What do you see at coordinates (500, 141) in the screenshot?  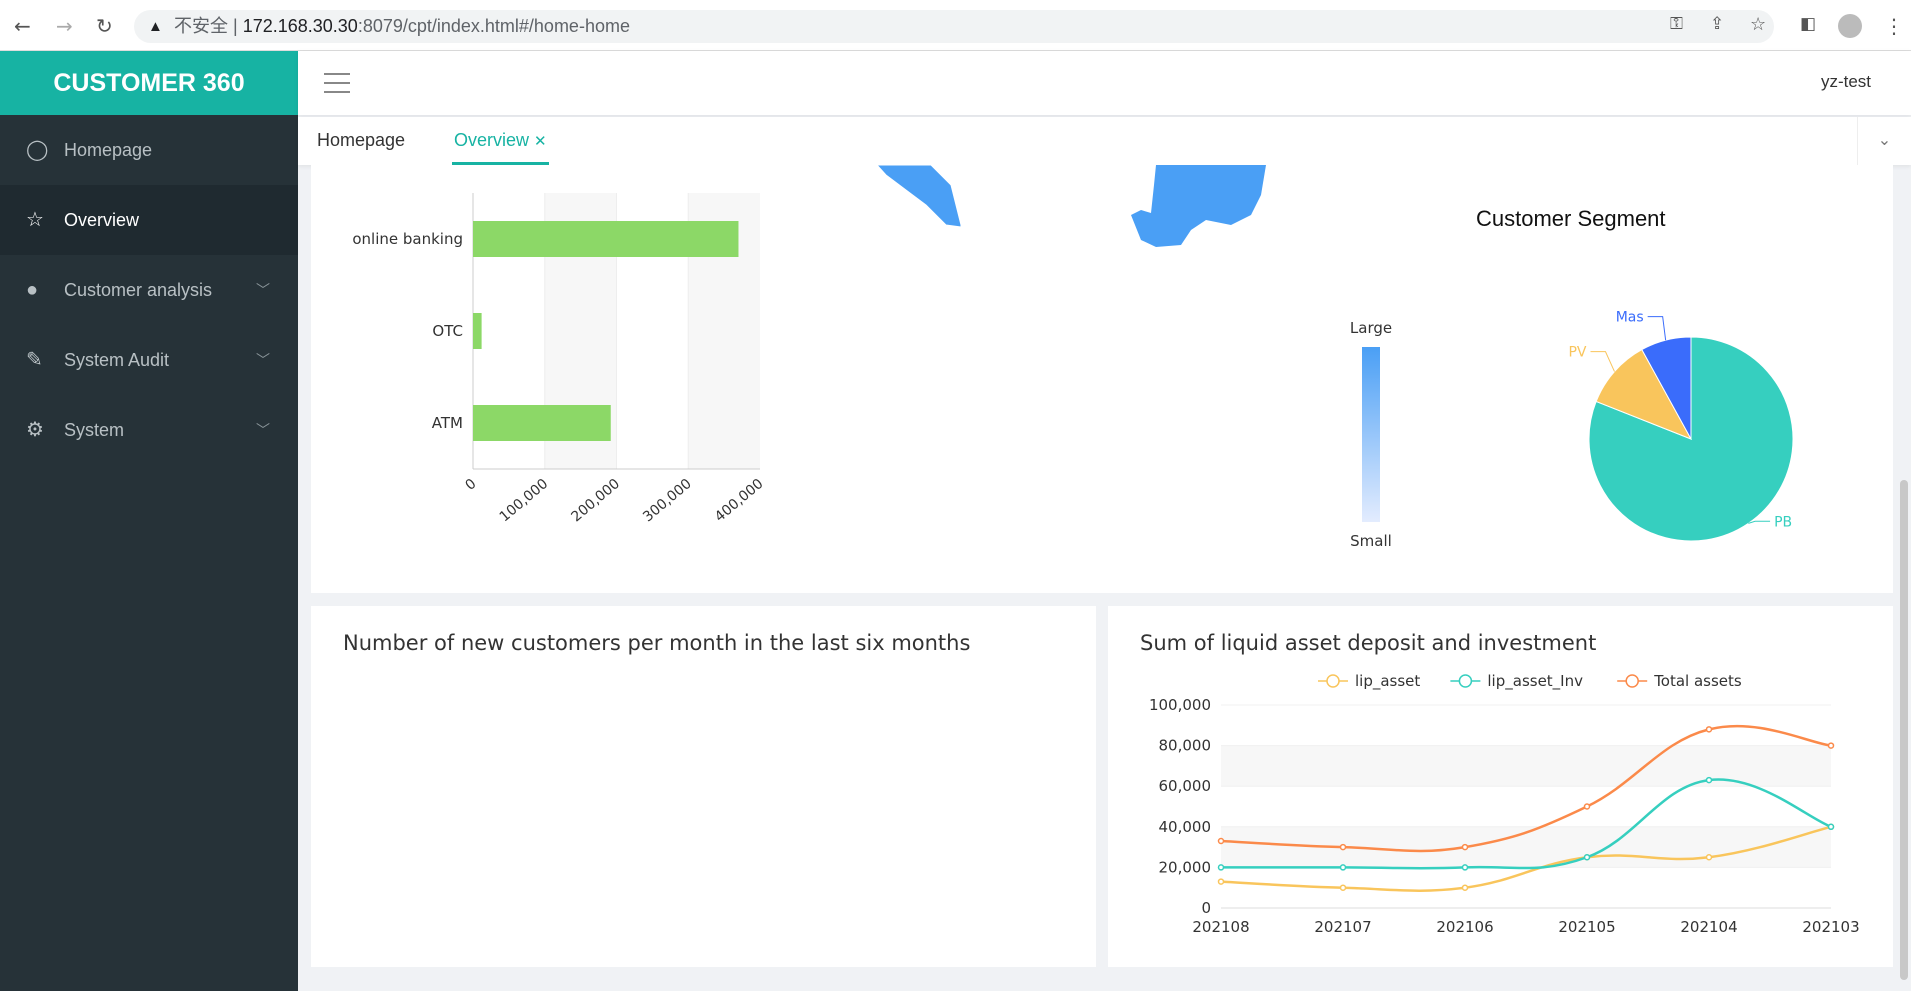 I see `tab-overview: Overview ✕` at bounding box center [500, 141].